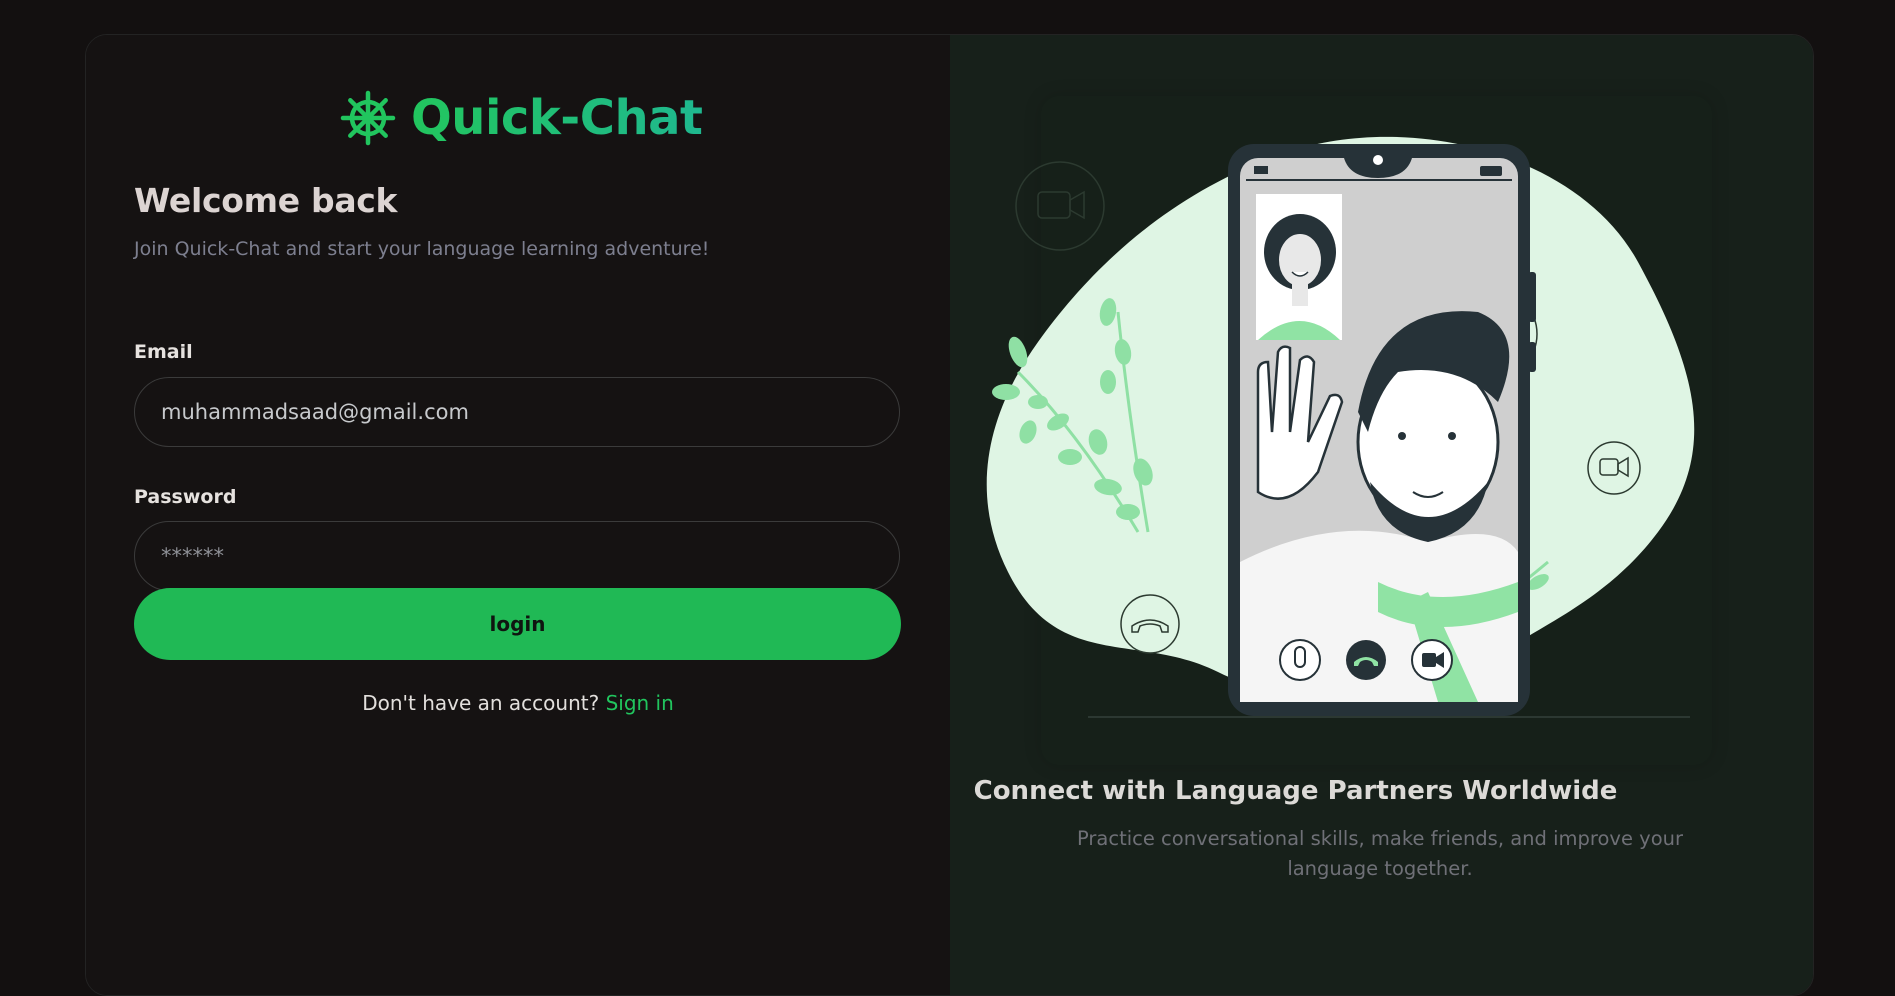 The width and height of the screenshot is (1895, 996). I want to click on email-field, so click(517, 412).